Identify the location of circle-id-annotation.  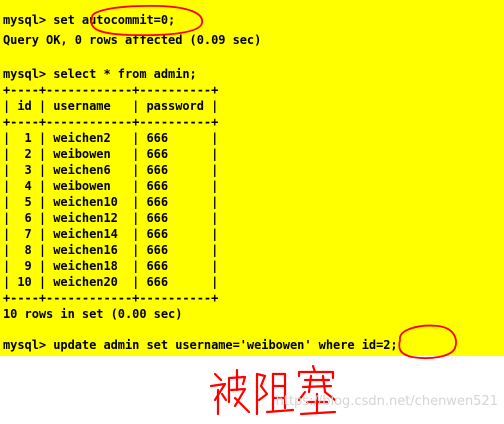
(427, 342).